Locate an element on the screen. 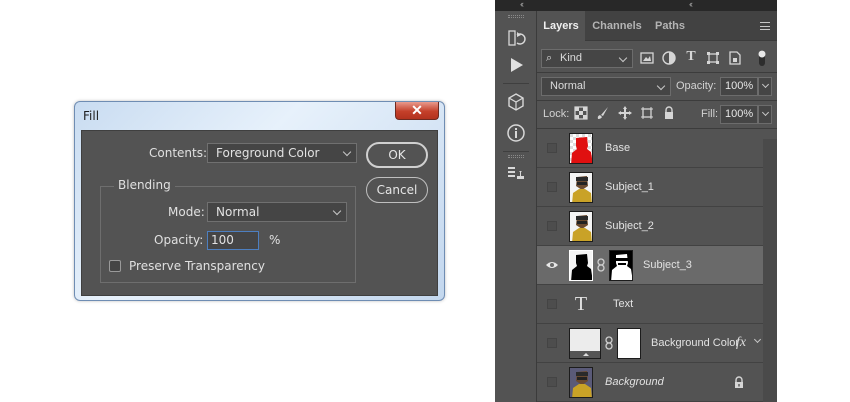 This screenshot has width=850, height=402. filter-toggle-icon is located at coordinates (762, 57).